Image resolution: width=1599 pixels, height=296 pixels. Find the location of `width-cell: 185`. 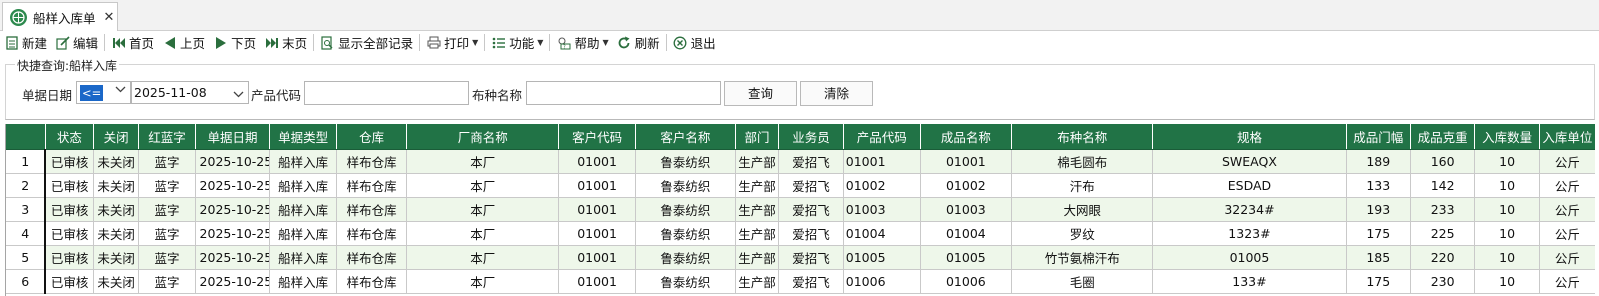

width-cell: 185 is located at coordinates (1378, 257).